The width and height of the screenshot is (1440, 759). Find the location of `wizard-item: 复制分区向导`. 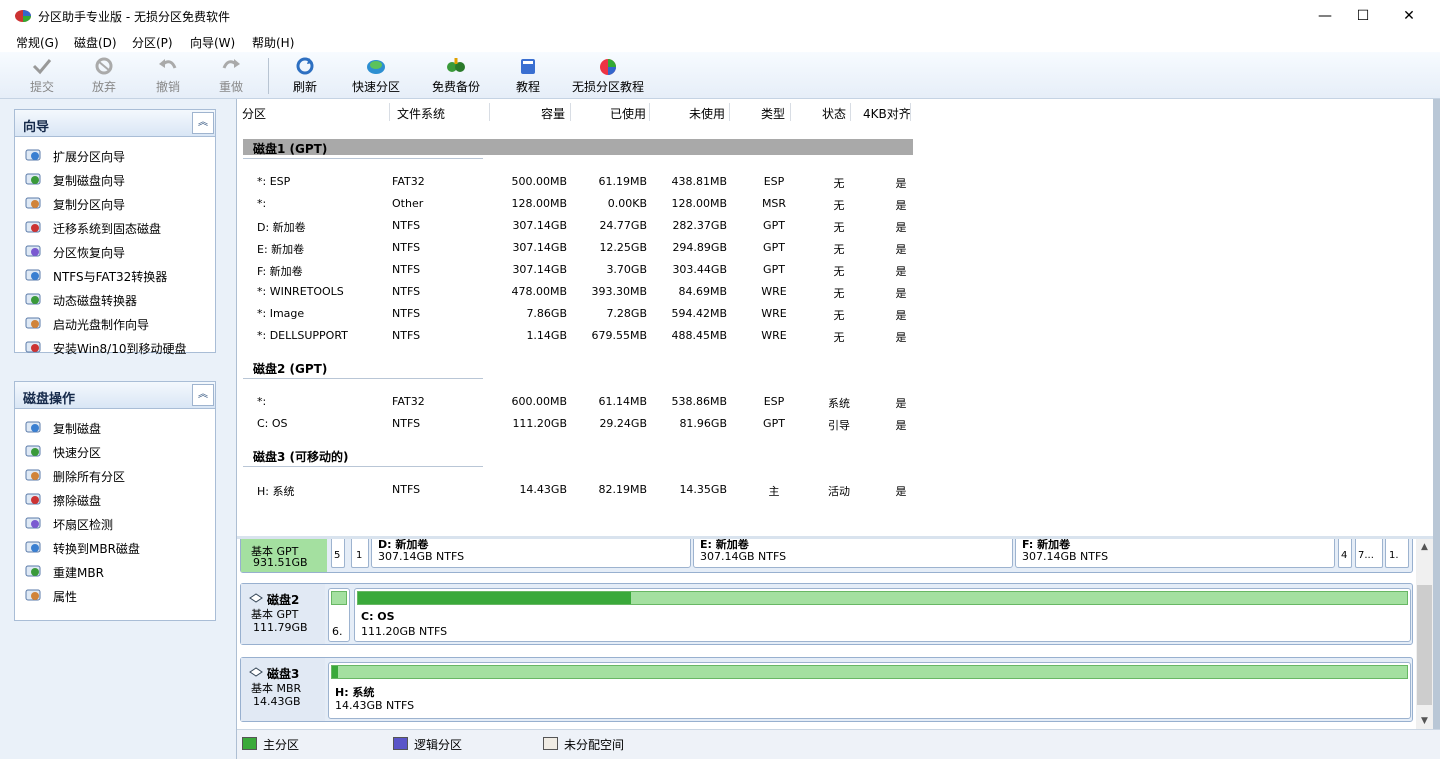

wizard-item: 复制分区向导 is located at coordinates (115, 203).